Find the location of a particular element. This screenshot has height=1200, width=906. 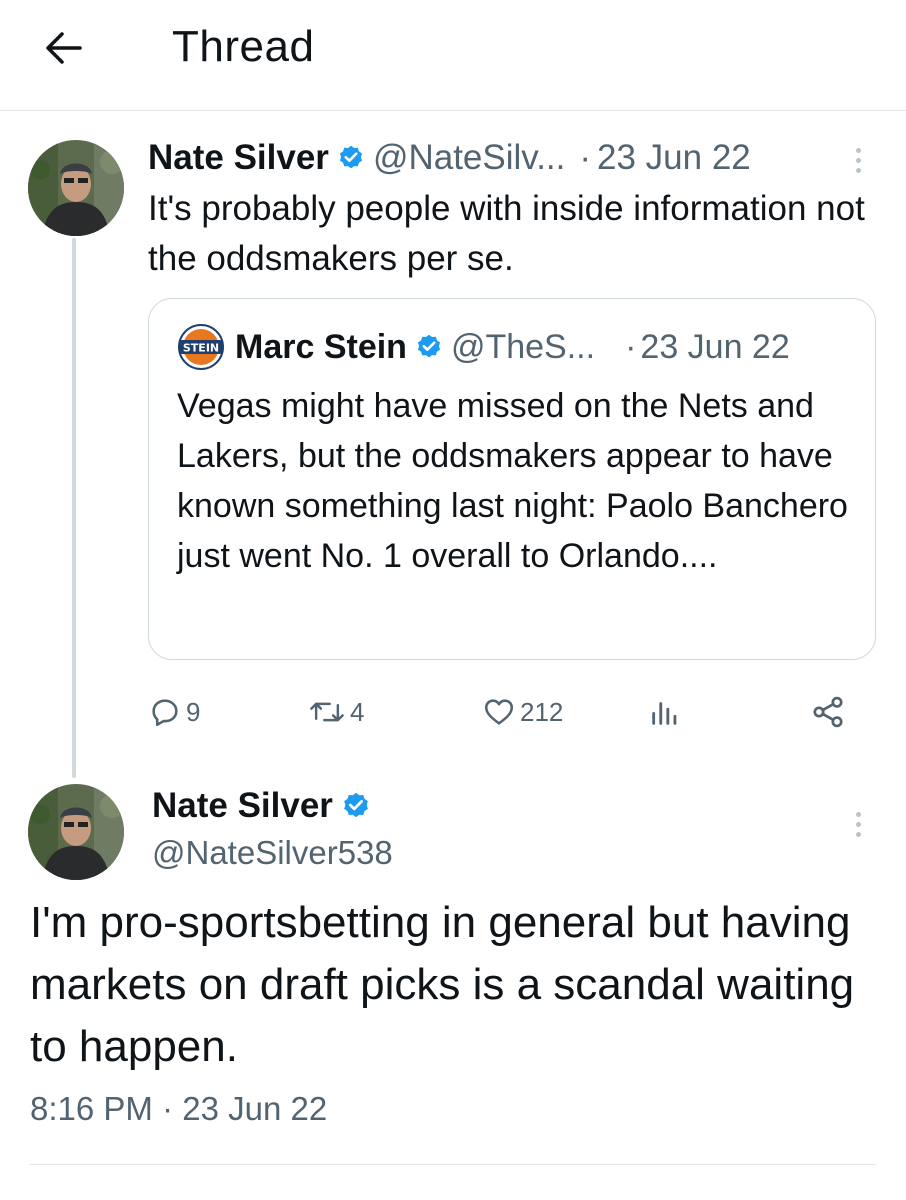

share-button is located at coordinates (828, 712).